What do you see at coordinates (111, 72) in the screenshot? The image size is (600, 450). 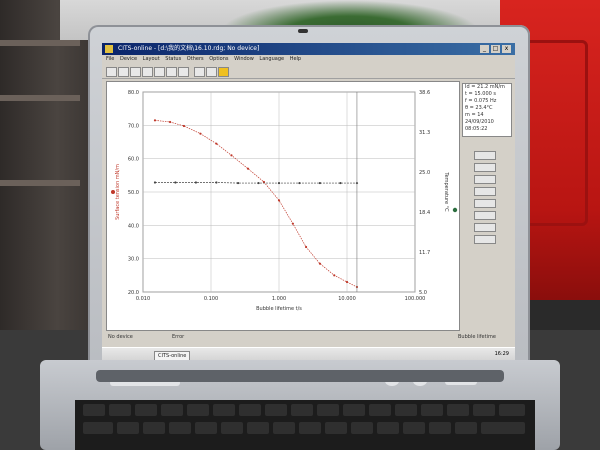 I see `toolbar-open-button` at bounding box center [111, 72].